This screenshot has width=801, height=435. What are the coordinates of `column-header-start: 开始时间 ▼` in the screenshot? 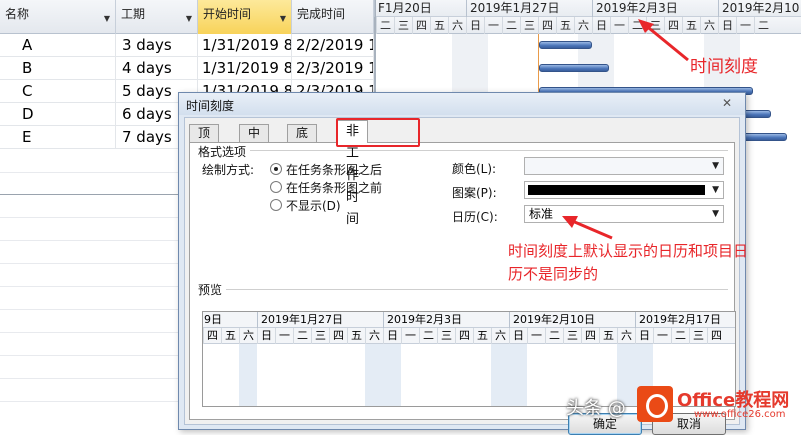 It's located at (245, 17).